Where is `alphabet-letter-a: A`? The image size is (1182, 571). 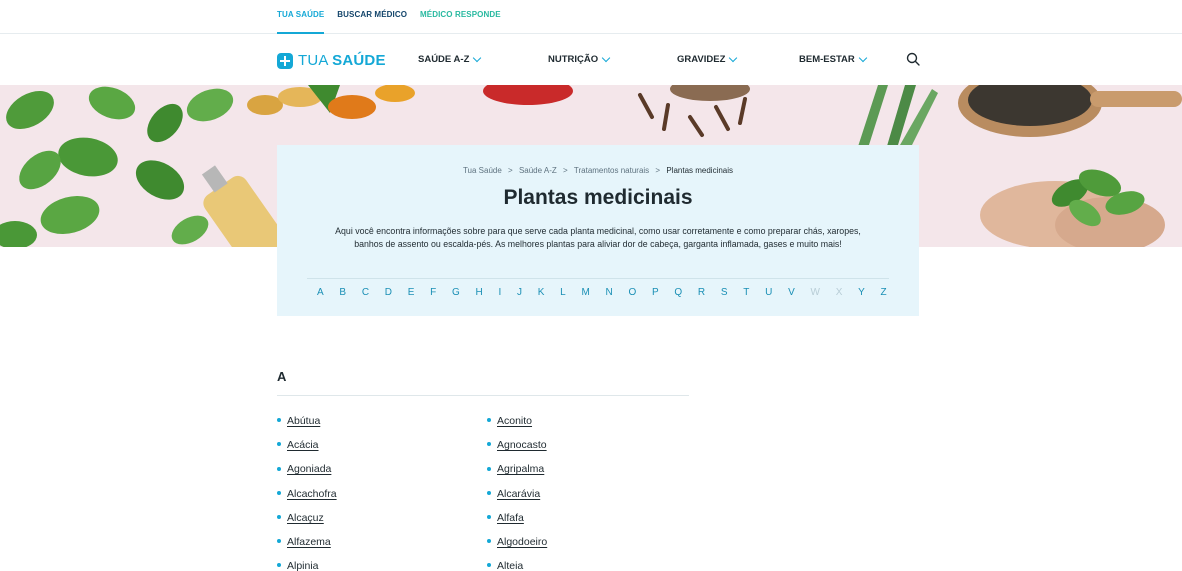 alphabet-letter-a: A is located at coordinates (320, 292).